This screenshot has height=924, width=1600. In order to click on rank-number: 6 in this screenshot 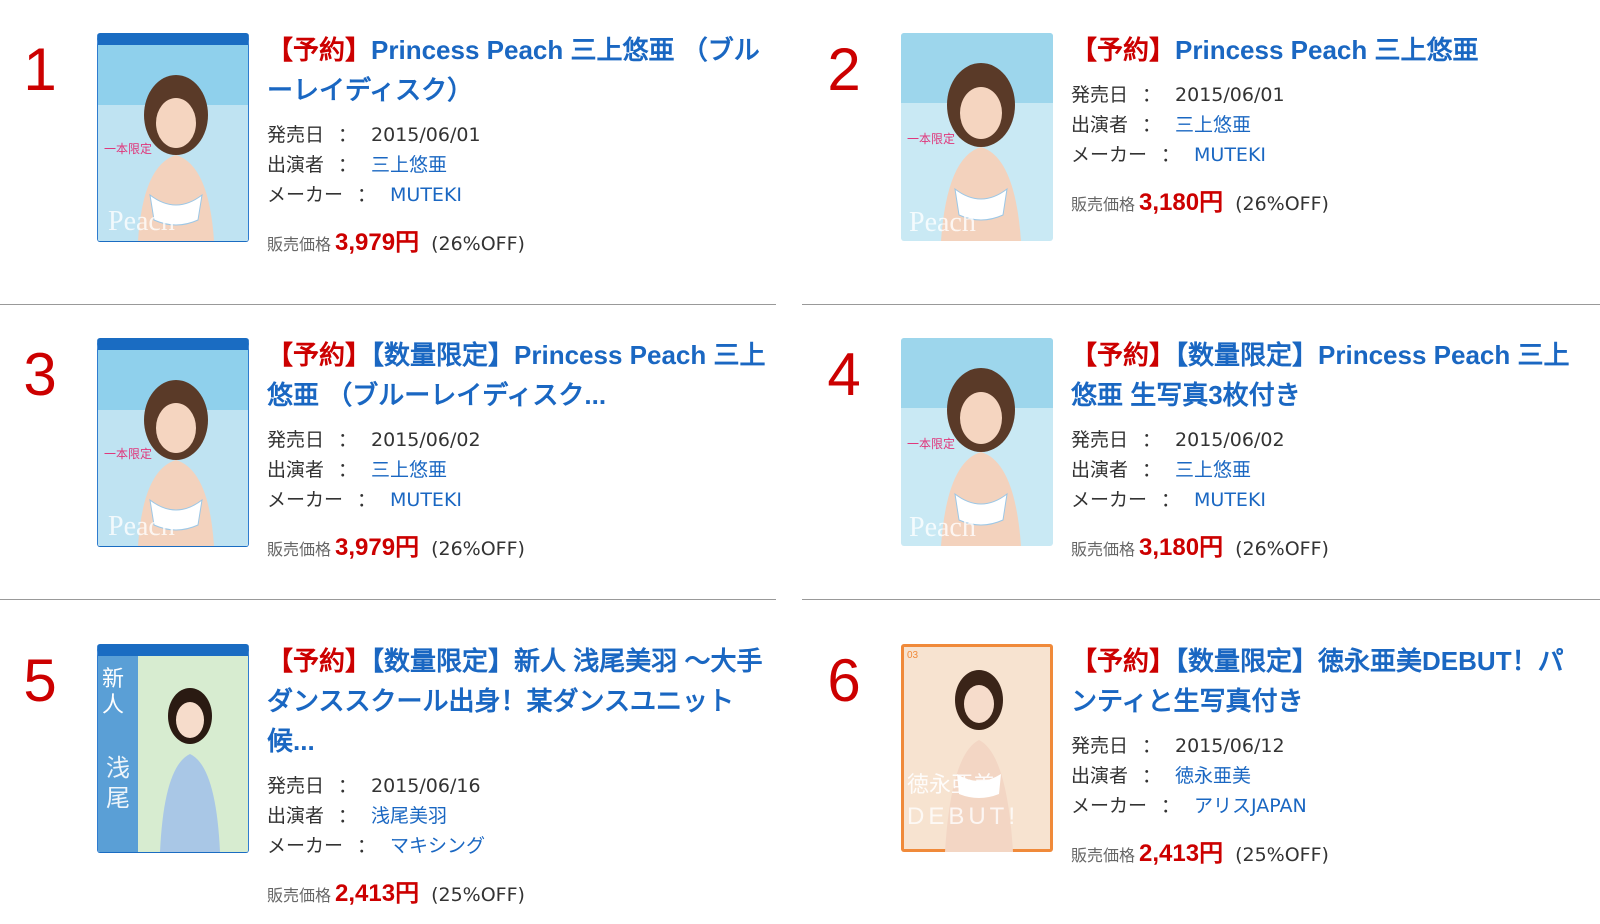, I will do `click(844, 680)`.